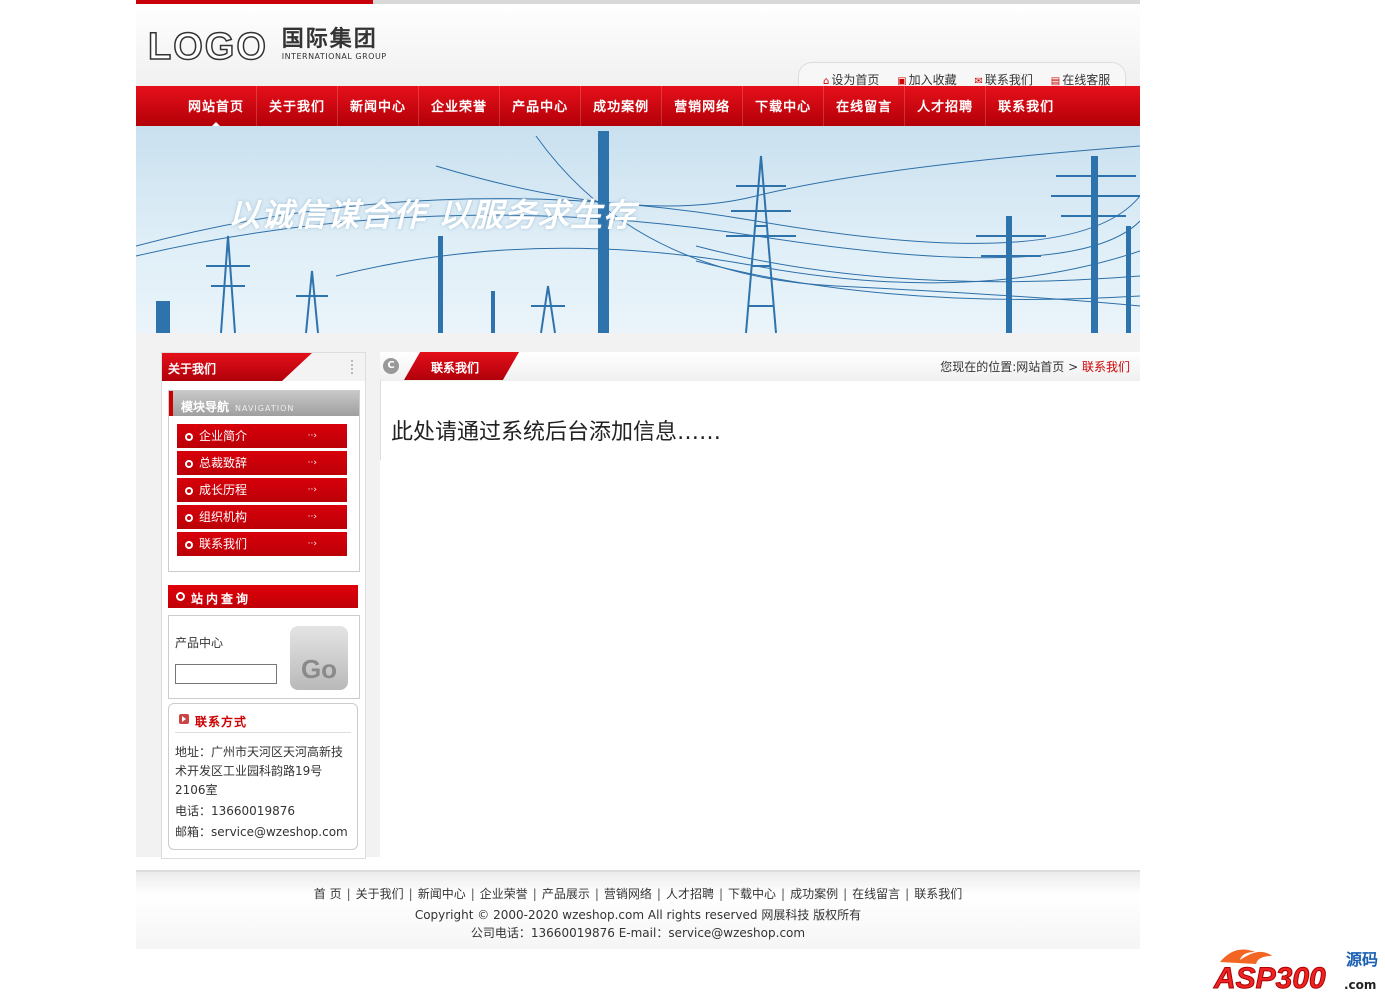 Image resolution: width=1385 pixels, height=999 pixels. Describe the element at coordinates (541, 106) in the screenshot. I see `nav-item-products: 产品中心` at that location.